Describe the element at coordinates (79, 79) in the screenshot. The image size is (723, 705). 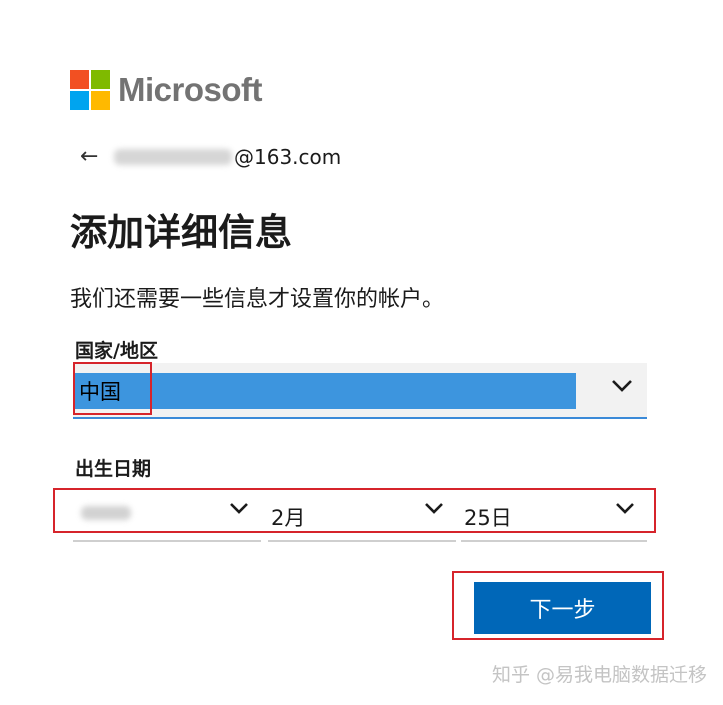
I see `logo-square-red` at that location.